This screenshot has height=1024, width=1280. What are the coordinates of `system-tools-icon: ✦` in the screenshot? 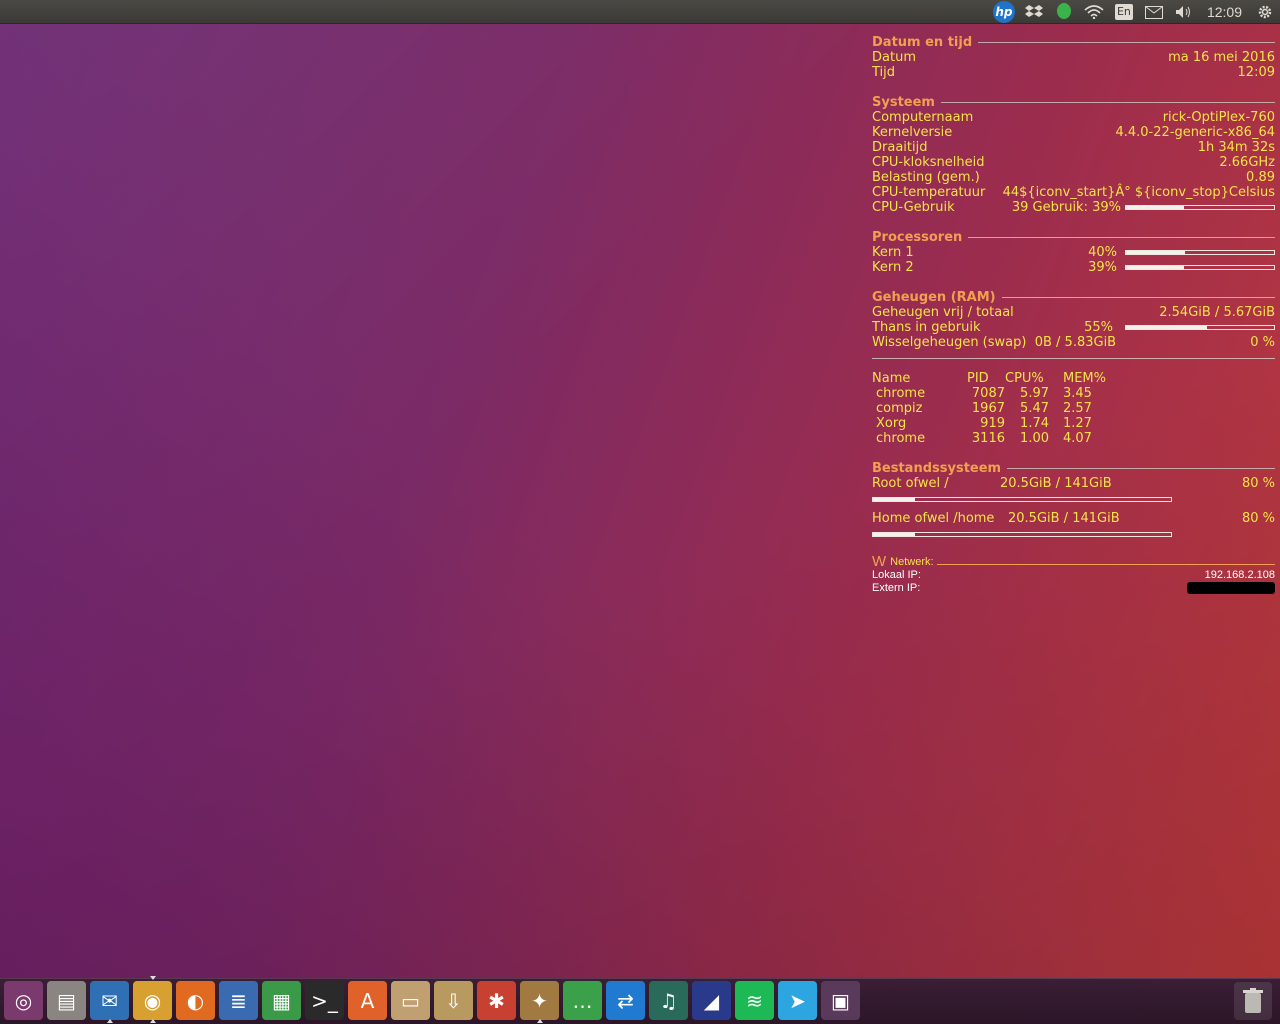 It's located at (539, 1002).